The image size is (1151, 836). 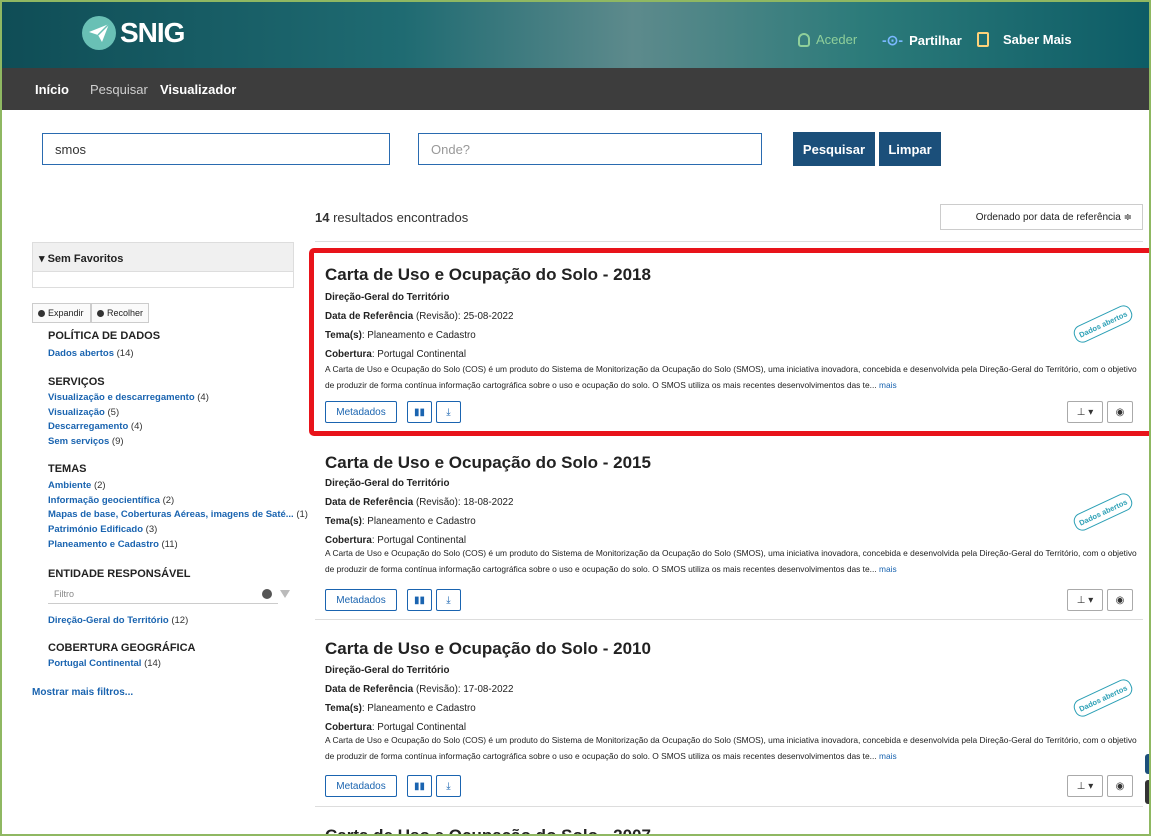 What do you see at coordinates (392, 217) in the screenshot?
I see `results-count: 14 resultados encontrados` at bounding box center [392, 217].